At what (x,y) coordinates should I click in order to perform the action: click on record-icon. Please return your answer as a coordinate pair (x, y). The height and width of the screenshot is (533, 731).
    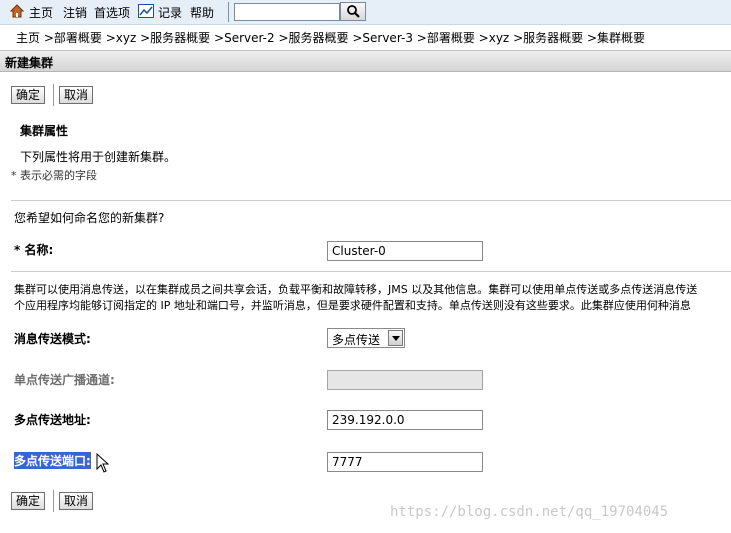
    Looking at the image, I should click on (146, 11).